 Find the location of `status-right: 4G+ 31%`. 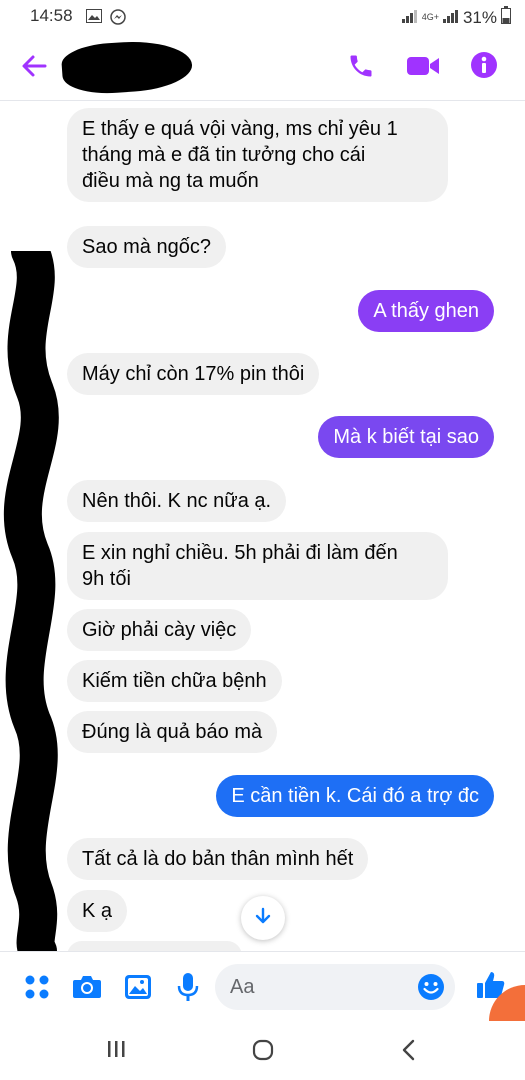

status-right: 4G+ 31% is located at coordinates (456, 17).